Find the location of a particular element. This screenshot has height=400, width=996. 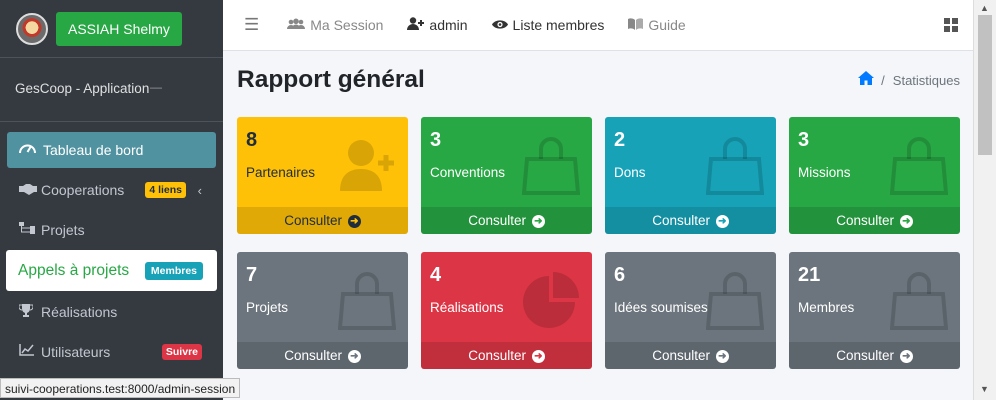

stat-count: 8 is located at coordinates (252, 140).